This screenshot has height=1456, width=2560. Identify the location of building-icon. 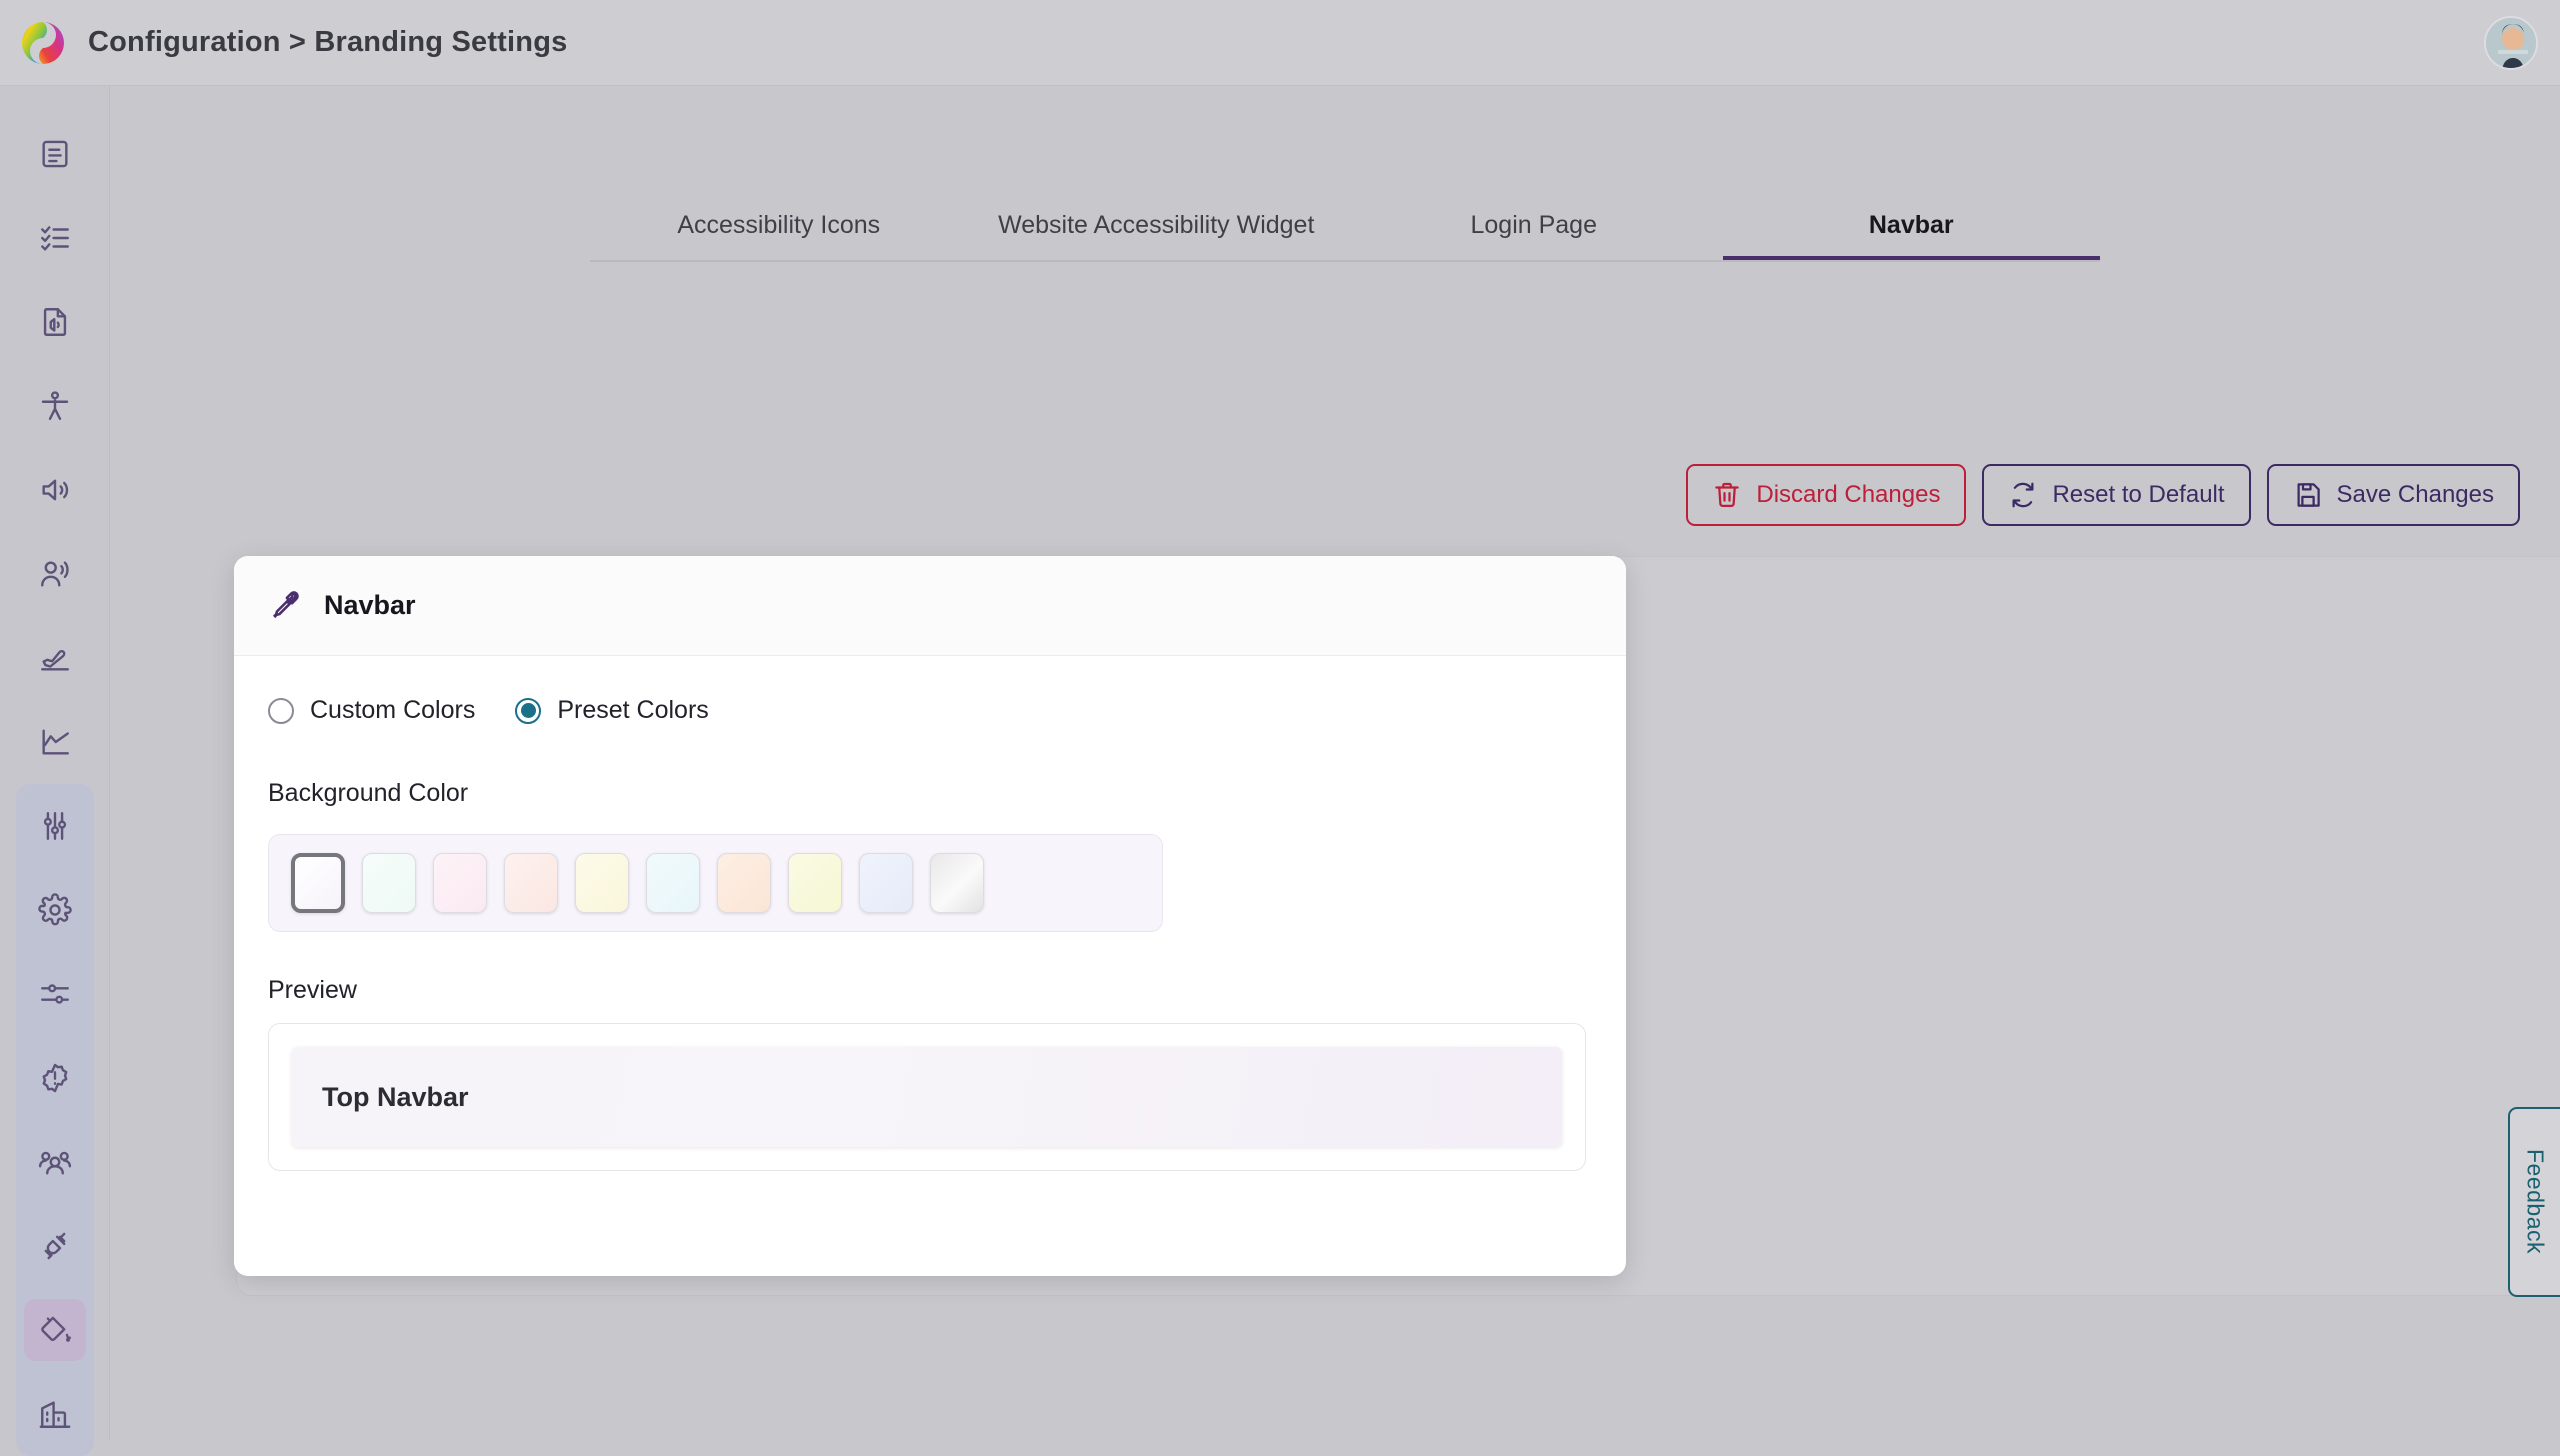
(54, 1414).